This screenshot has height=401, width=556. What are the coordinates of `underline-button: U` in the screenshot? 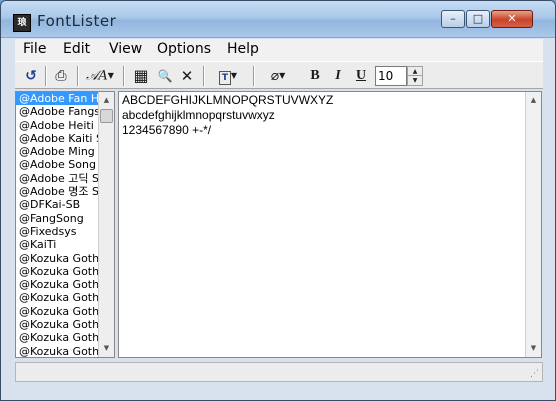 It's located at (361, 76).